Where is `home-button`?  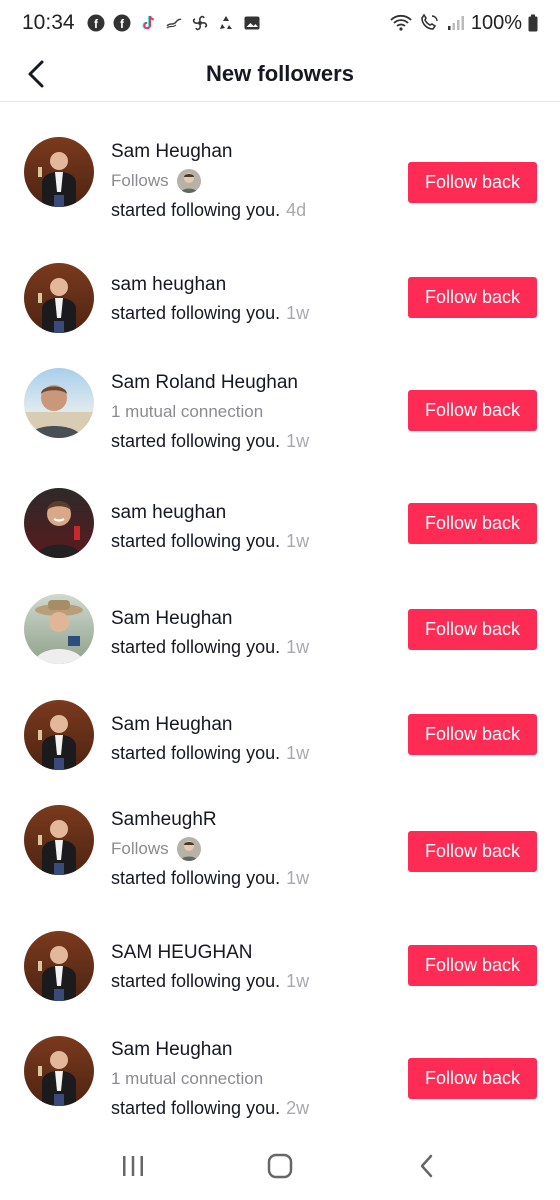
home-button is located at coordinates (280, 1166).